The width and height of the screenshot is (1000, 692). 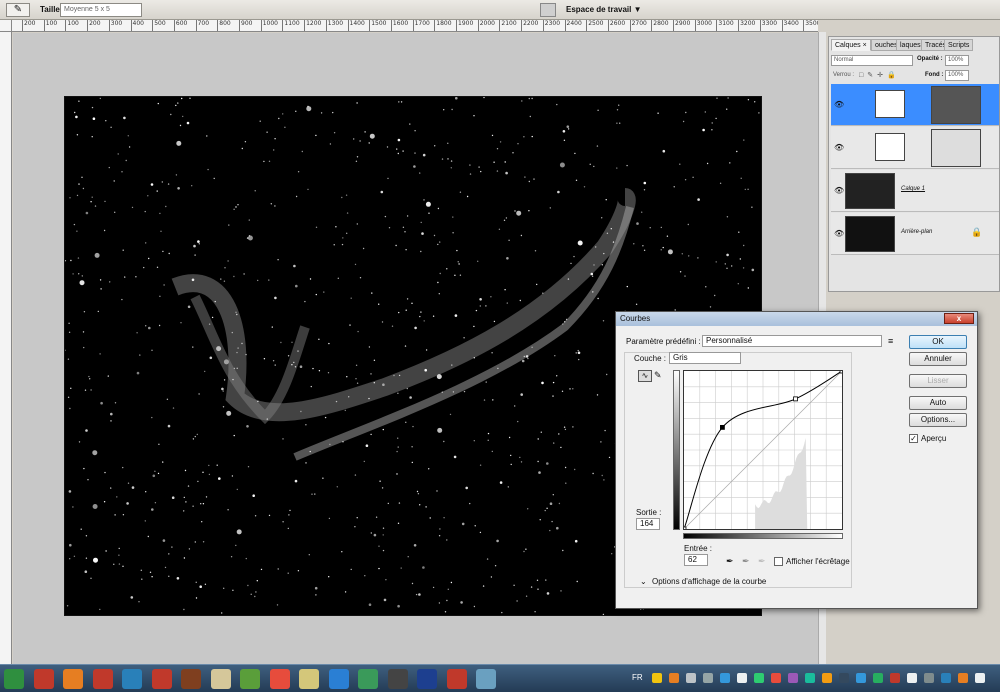 I want to click on smooth-button: Lisser, so click(x=938, y=381).